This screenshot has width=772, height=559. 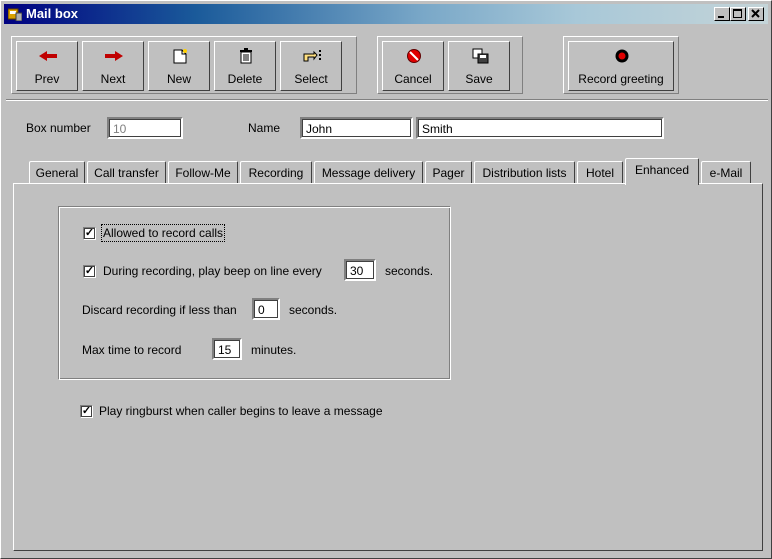 I want to click on tab-call-transfer: Call transfer, so click(x=126, y=172).